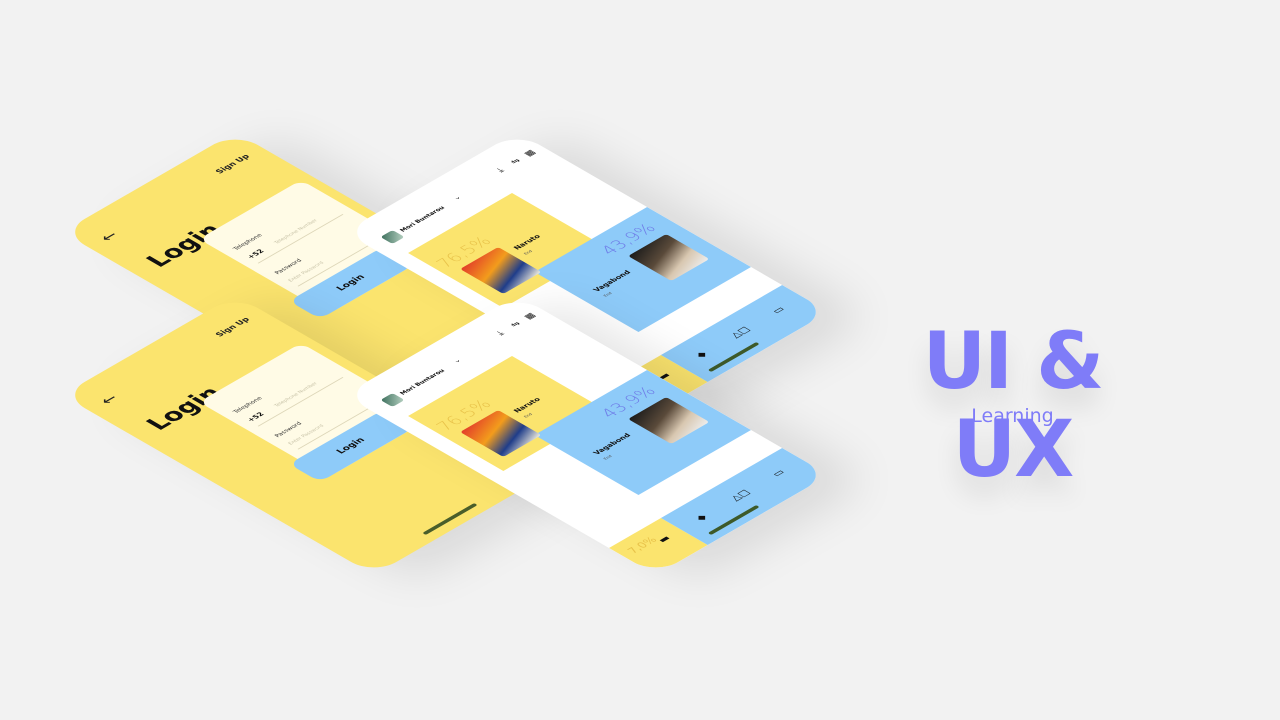  What do you see at coordinates (1012, 416) in the screenshot?
I see `headline-subtitle: Learning` at bounding box center [1012, 416].